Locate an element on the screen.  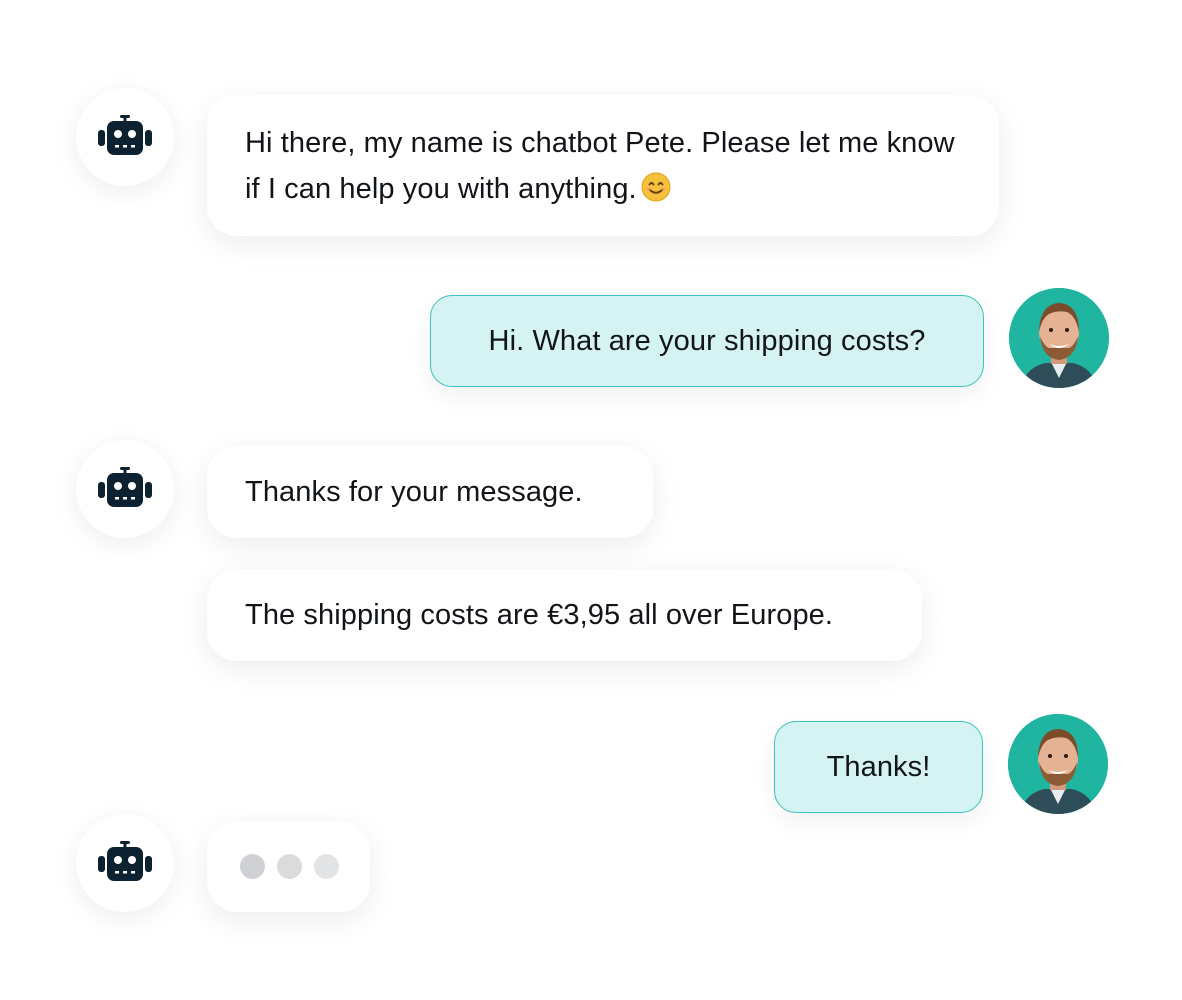
typing-indicator is located at coordinates (288, 866).